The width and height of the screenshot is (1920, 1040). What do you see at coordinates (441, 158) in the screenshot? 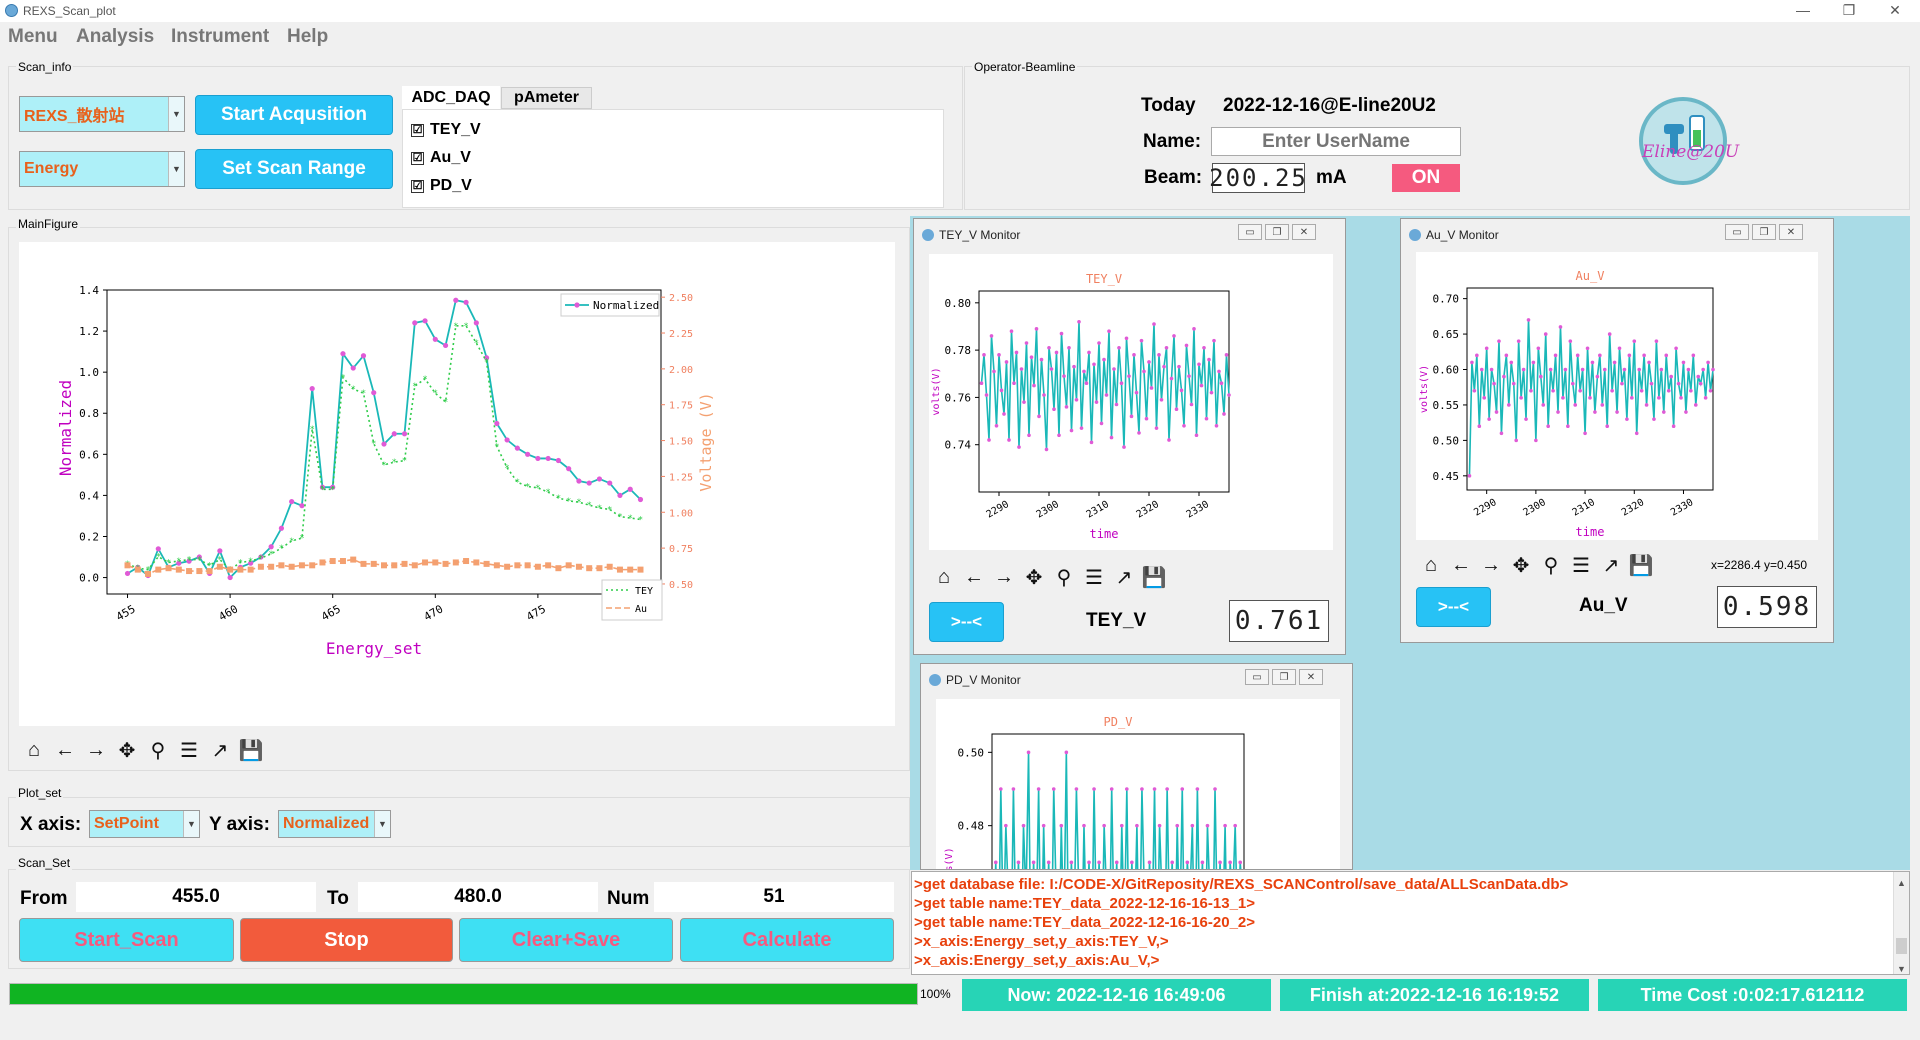
I see `checkbox-au: ☑ Au_V` at bounding box center [441, 158].